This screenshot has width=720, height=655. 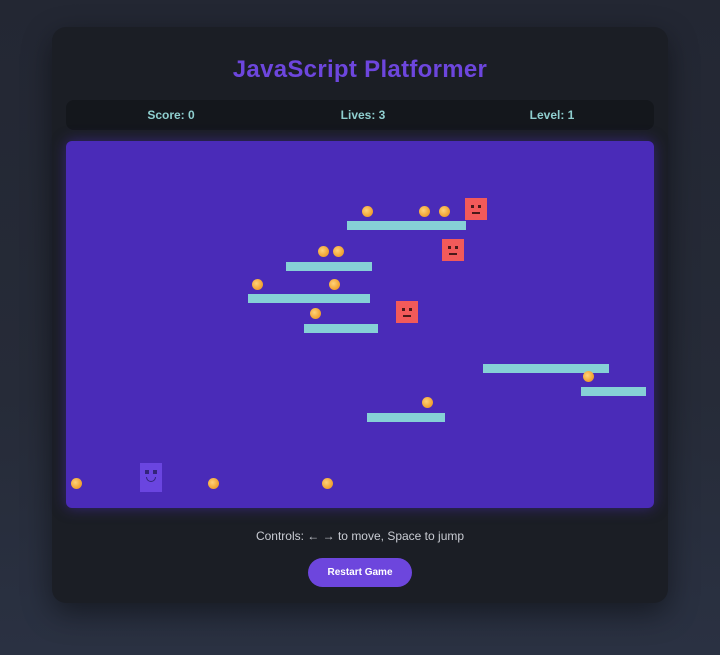 What do you see at coordinates (171, 115) in the screenshot?
I see `score-display: Score: 0` at bounding box center [171, 115].